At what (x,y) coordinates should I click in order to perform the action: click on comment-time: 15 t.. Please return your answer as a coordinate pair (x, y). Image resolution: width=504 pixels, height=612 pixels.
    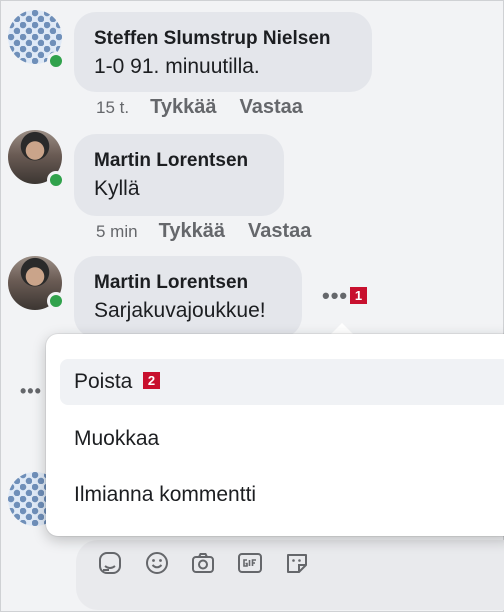
    Looking at the image, I should click on (112, 107).